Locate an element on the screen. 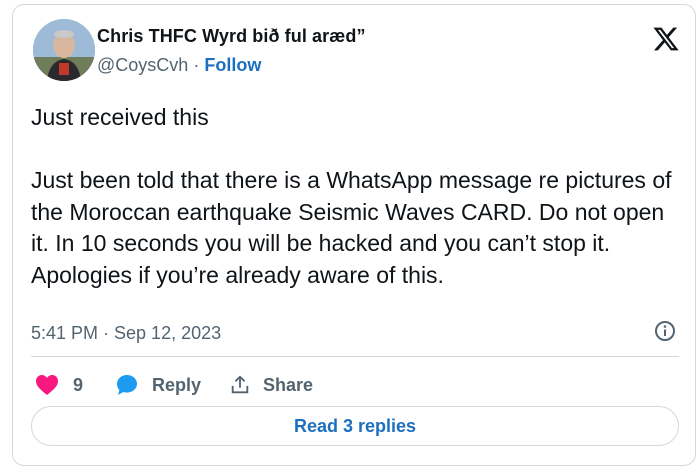  reply-button: Reply is located at coordinates (158, 385).